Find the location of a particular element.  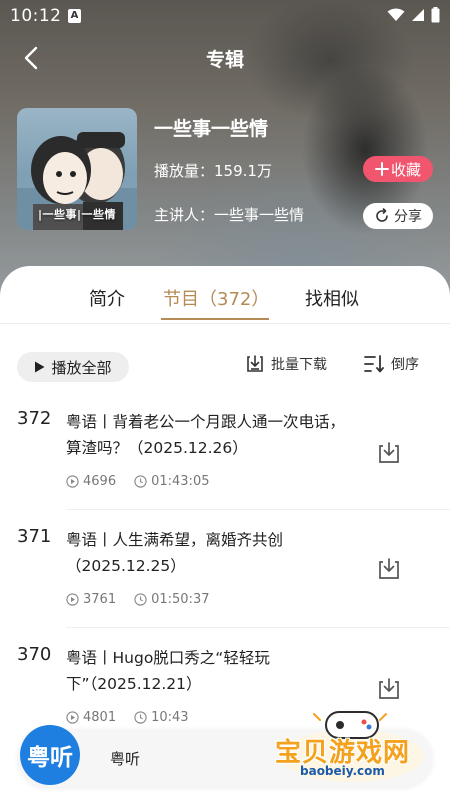

episode-plays: 3761 is located at coordinates (100, 599).